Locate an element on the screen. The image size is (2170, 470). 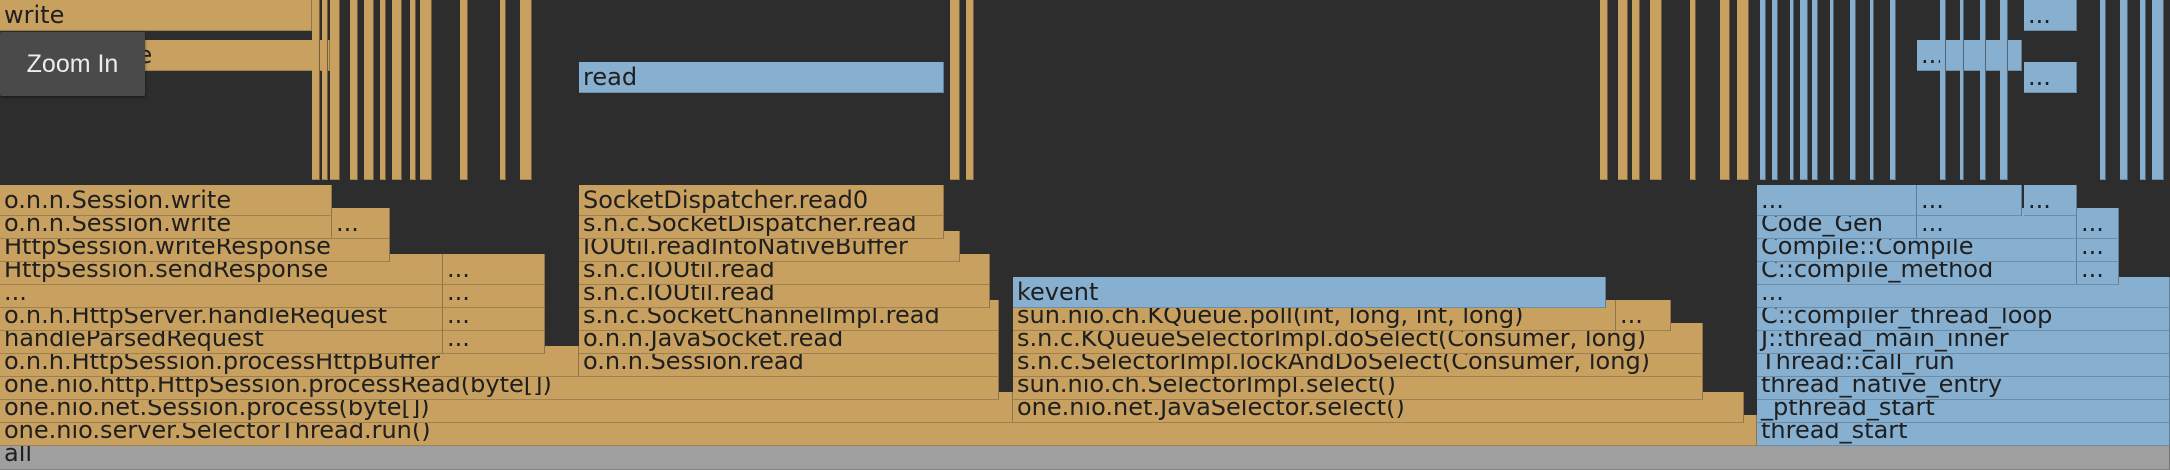
flame-frame: kevent is located at coordinates (1309, 292).